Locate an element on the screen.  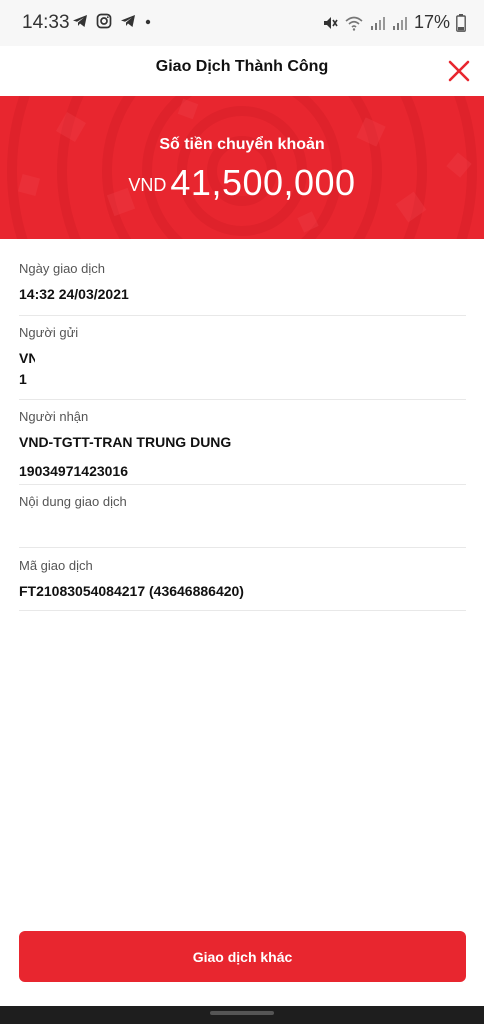
sender-value: VN 1 is located at coordinates (242, 367).